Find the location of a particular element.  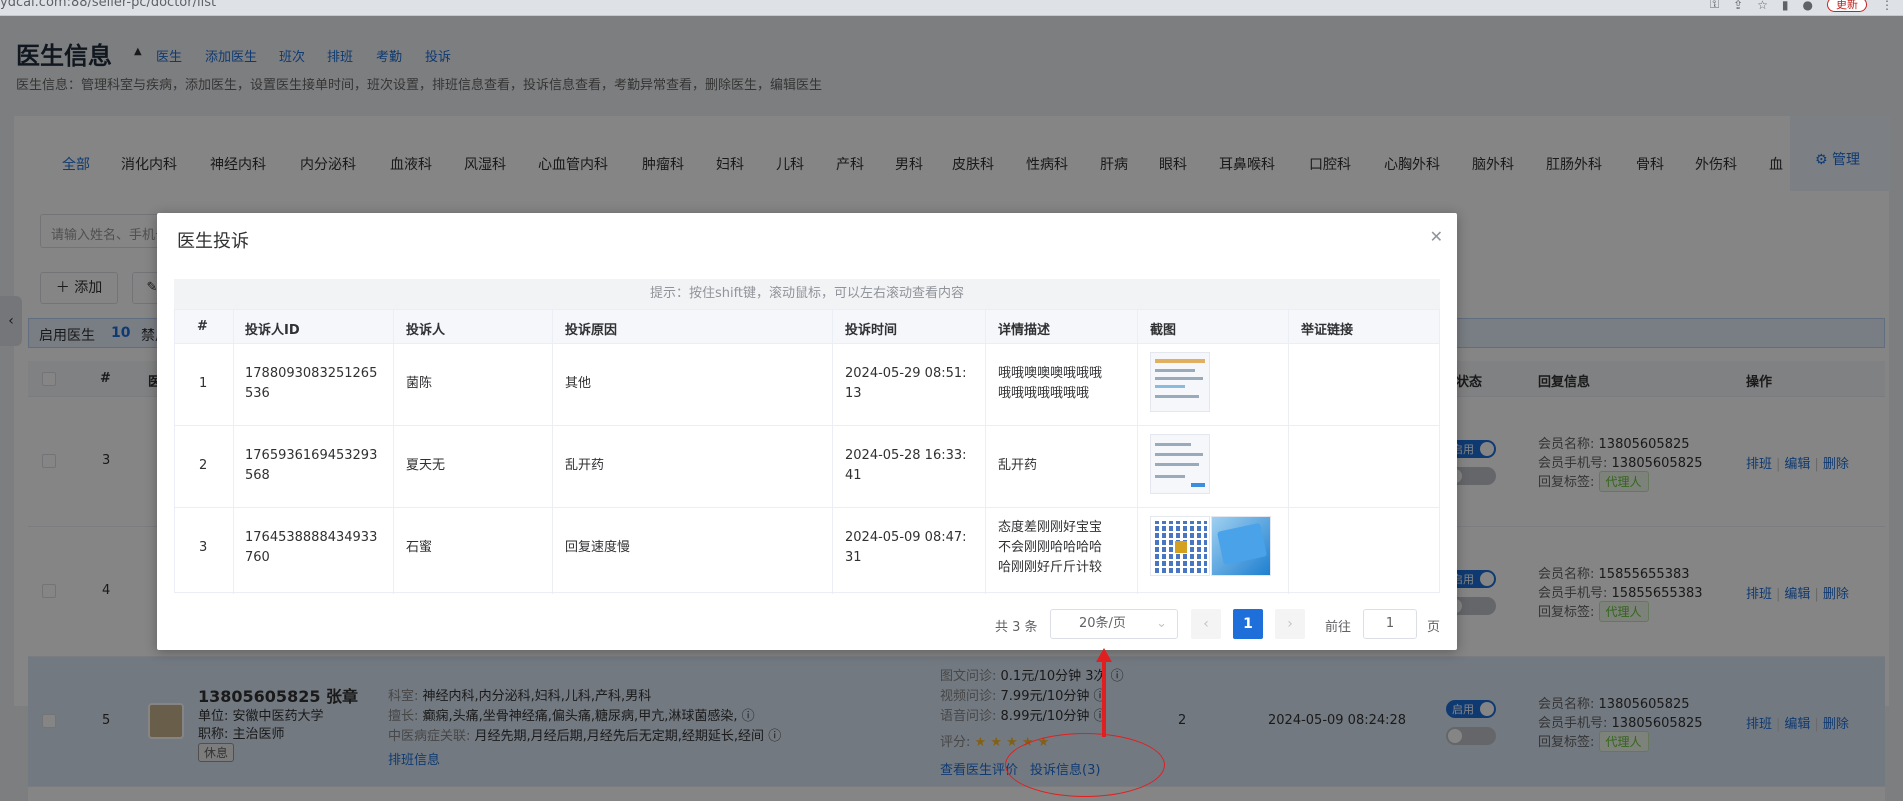

goto-label: 前往 is located at coordinates (1338, 627).